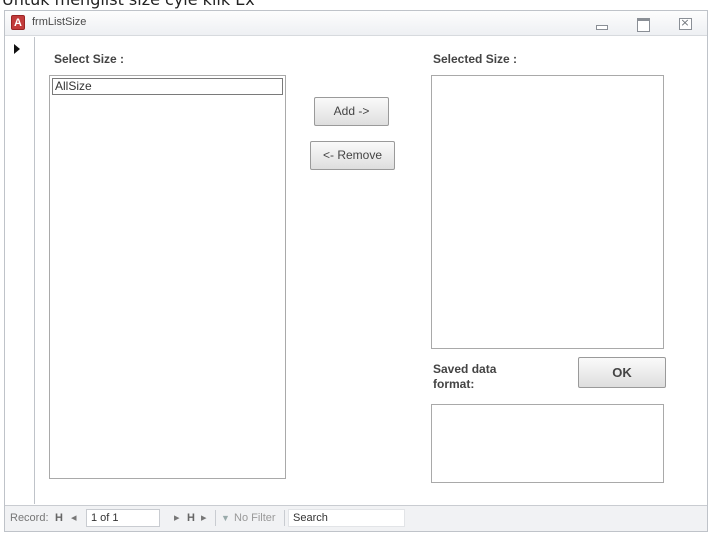 This screenshot has height=534, width=712. Describe the element at coordinates (601, 23) in the screenshot. I see `minimize-button` at that location.